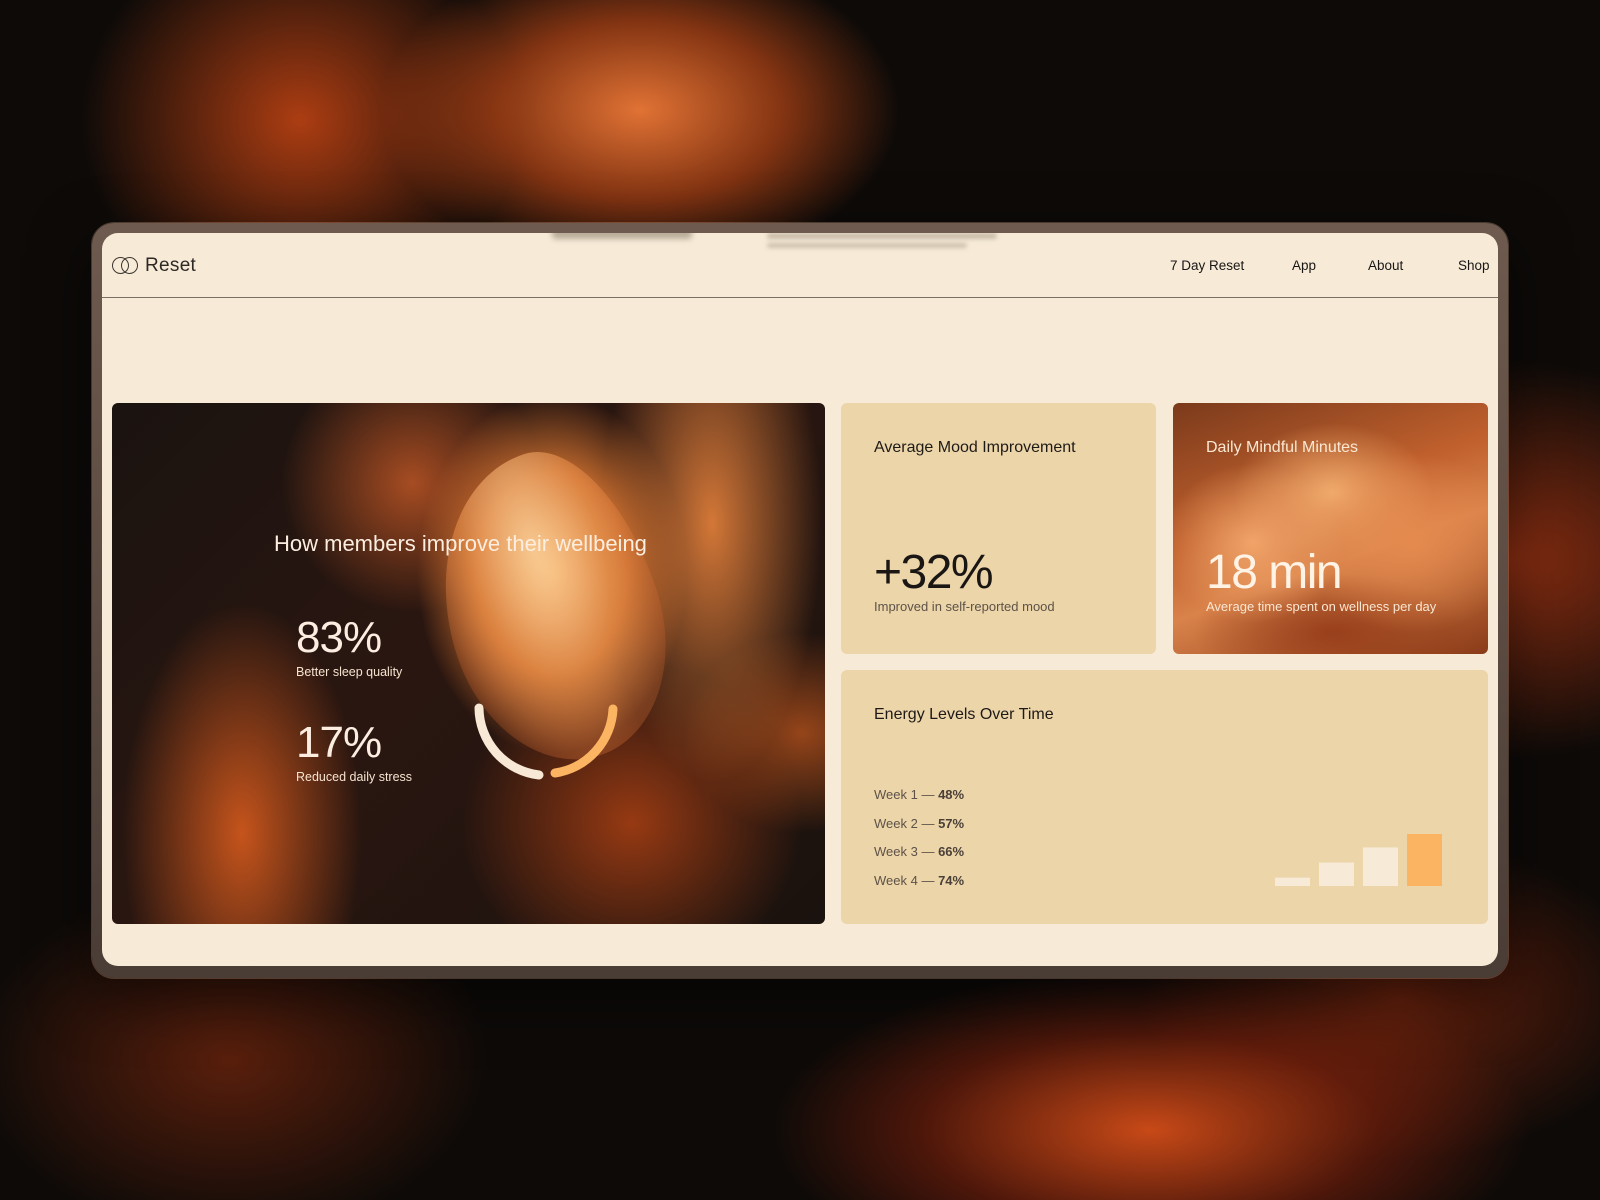 This screenshot has height=1200, width=1600. What do you see at coordinates (1474, 265) in the screenshot?
I see `nav-link-shop: Shop` at bounding box center [1474, 265].